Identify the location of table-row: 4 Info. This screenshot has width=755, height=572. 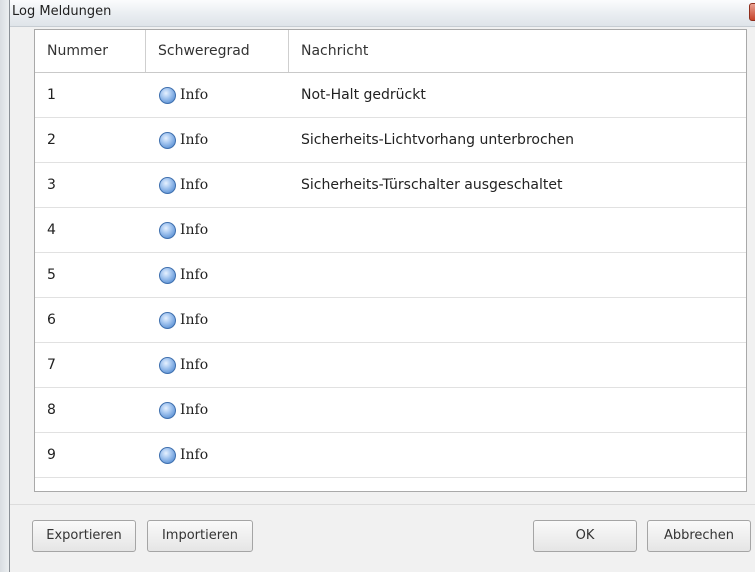
(390, 230).